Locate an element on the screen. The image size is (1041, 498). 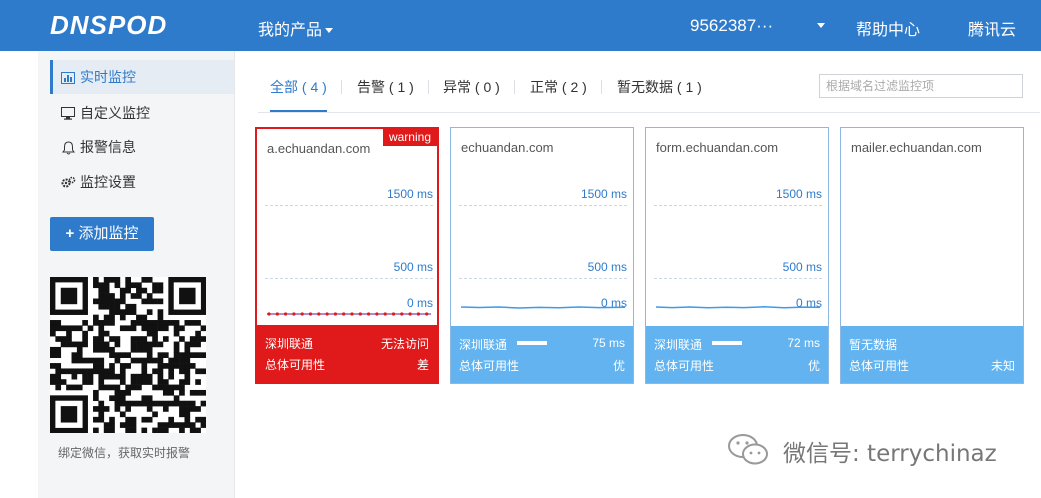
card-domain: echuandan.com is located at coordinates (507, 147).